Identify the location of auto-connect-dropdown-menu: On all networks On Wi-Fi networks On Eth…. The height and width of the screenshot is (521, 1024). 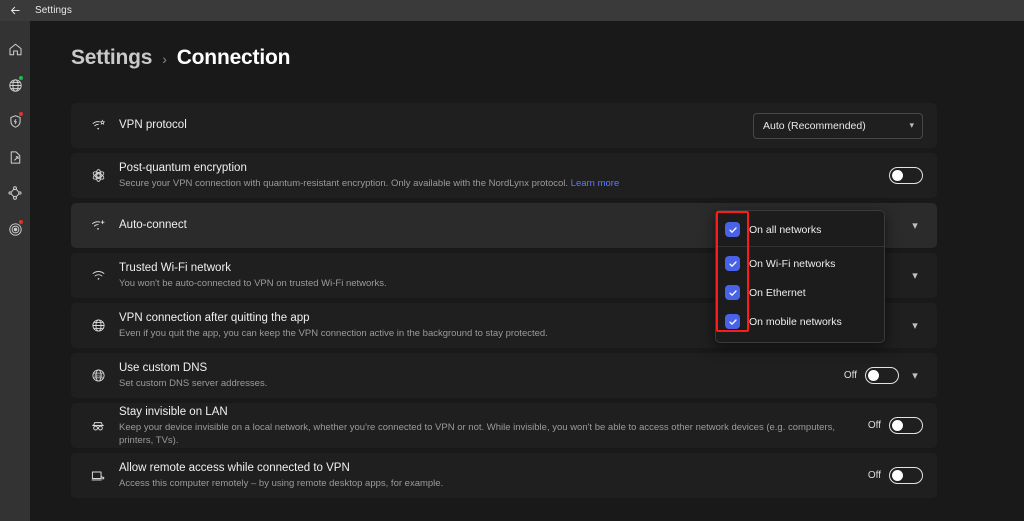
(800, 276).